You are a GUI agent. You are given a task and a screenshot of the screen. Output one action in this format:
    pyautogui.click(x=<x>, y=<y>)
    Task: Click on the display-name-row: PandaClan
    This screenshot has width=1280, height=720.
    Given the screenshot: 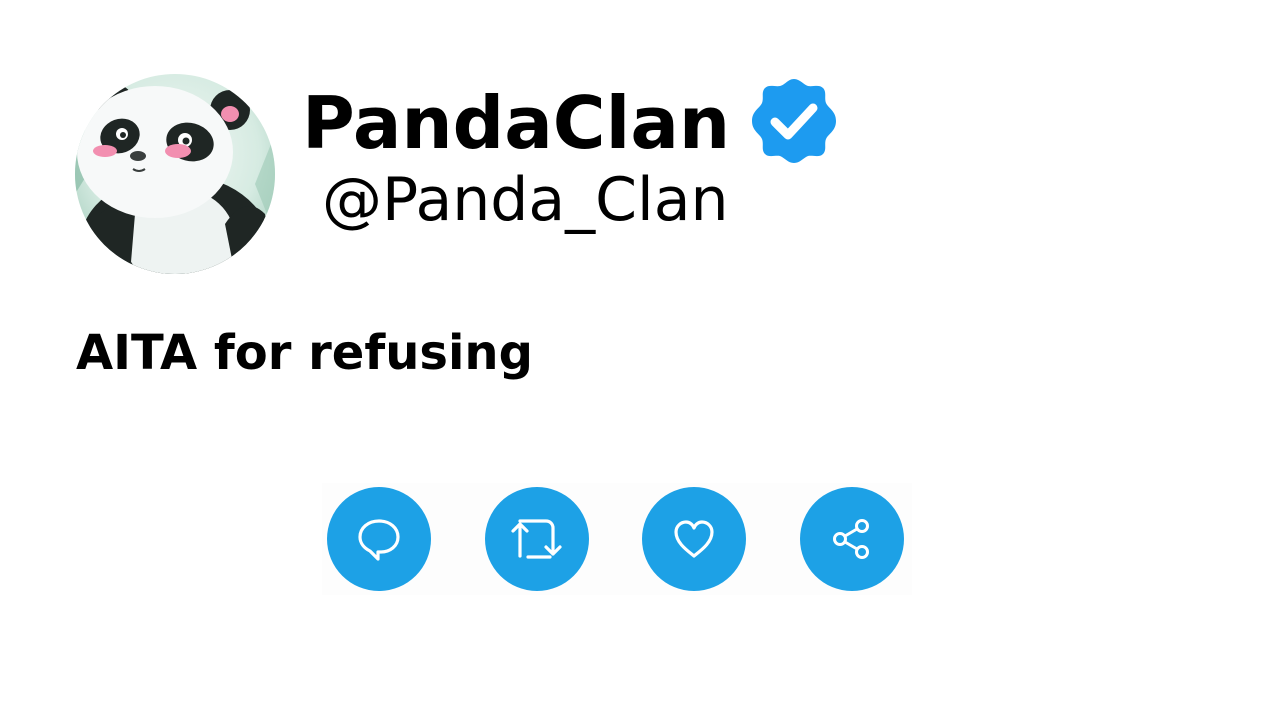 What is the action you would take?
    pyautogui.click(x=570, y=123)
    